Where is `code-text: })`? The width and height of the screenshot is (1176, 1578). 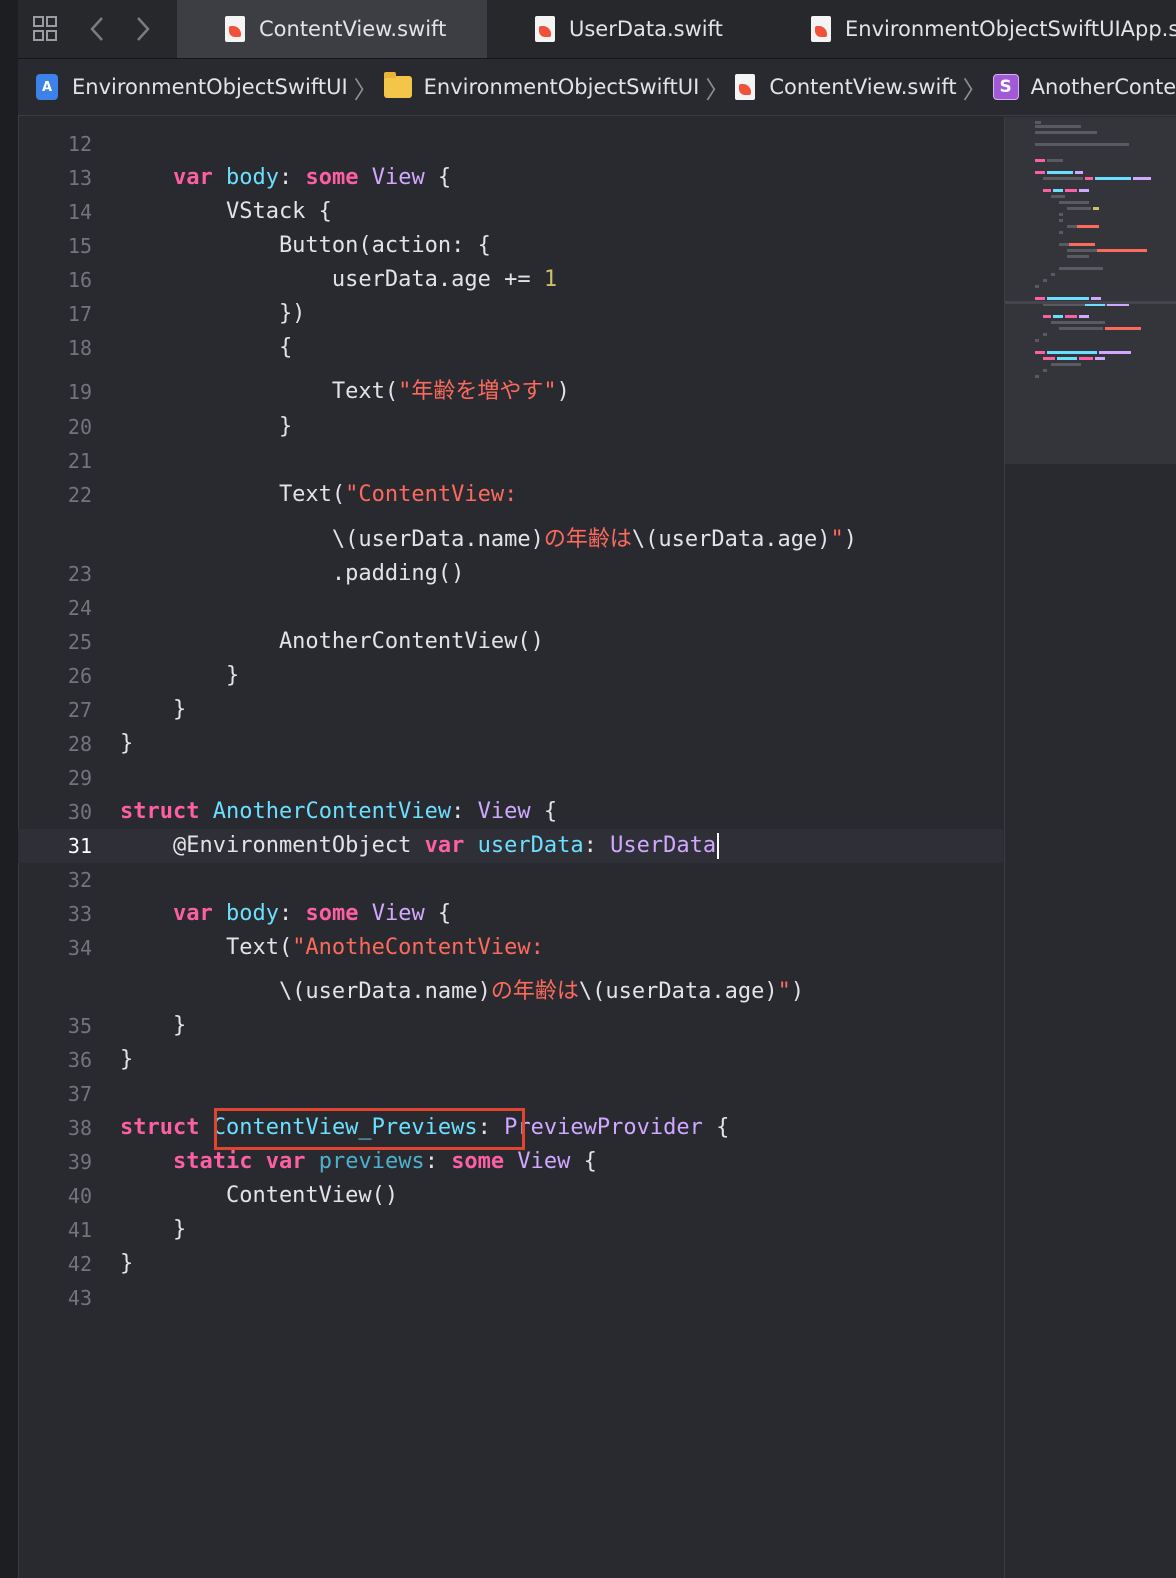 code-text: }) is located at coordinates (213, 314).